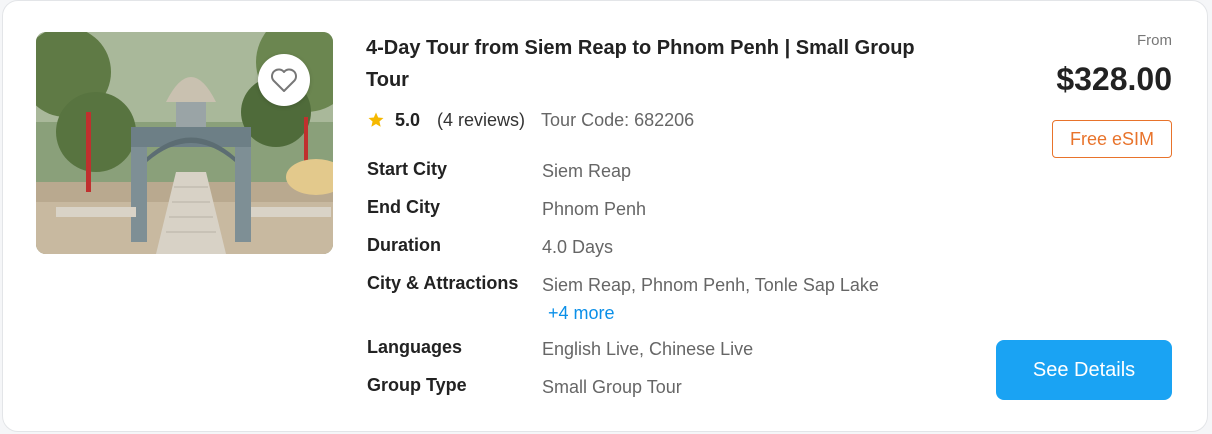  What do you see at coordinates (407, 169) in the screenshot?
I see `start-city-label: Start City` at bounding box center [407, 169].